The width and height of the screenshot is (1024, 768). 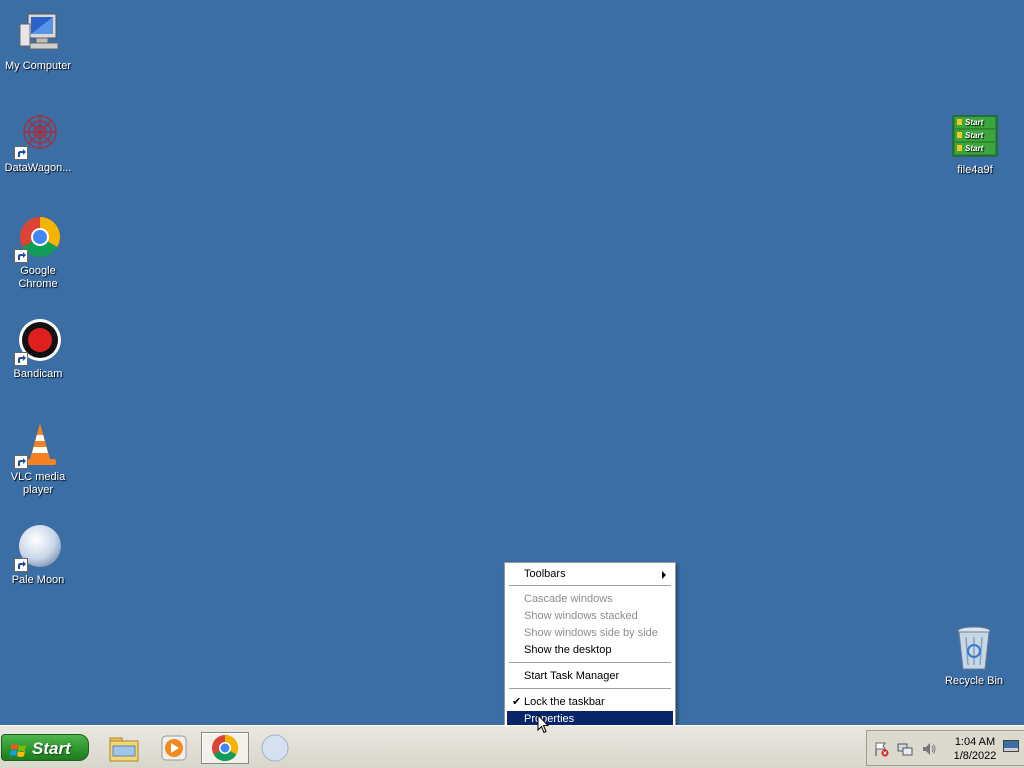 I want to click on vlc-label-line2: player, so click(x=38, y=490).